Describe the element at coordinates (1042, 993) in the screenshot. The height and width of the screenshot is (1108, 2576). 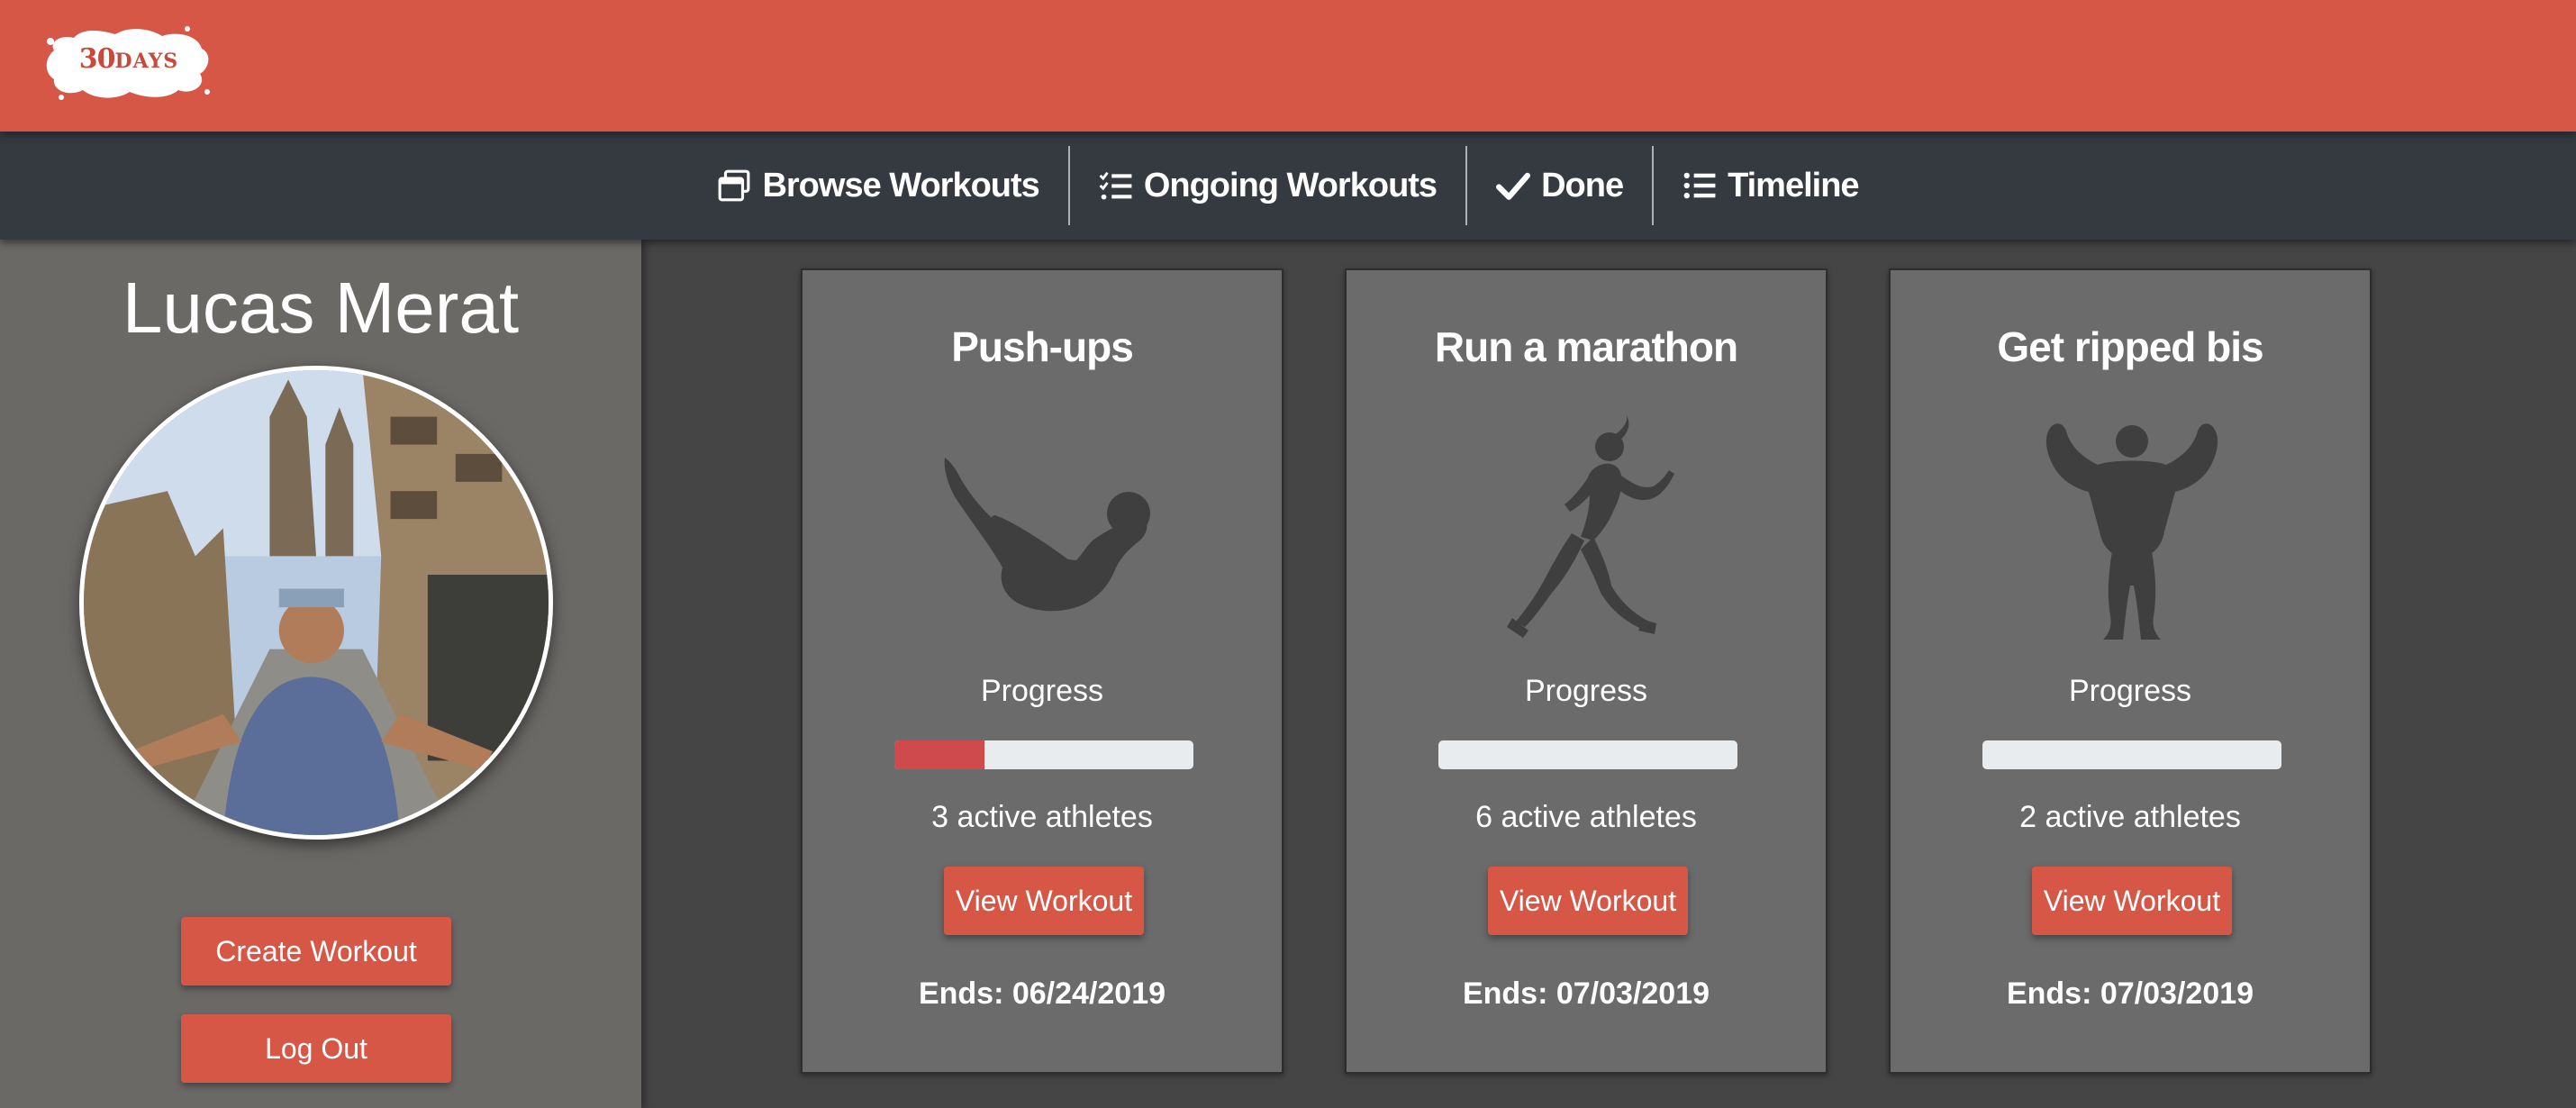
I see `end-date: Ends: 06/24/2019` at that location.